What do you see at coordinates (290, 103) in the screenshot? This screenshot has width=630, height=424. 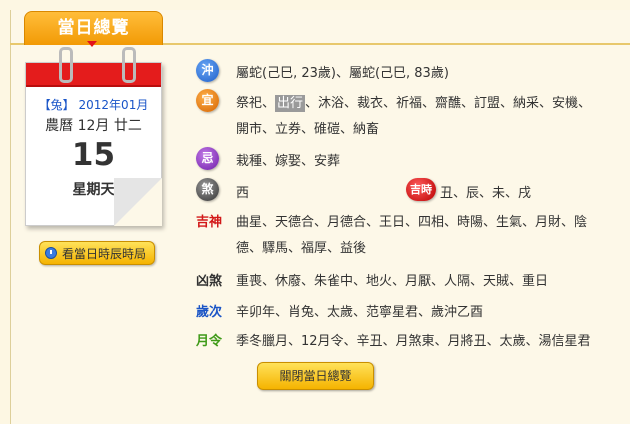 I see `suitable-highlight: 出行` at bounding box center [290, 103].